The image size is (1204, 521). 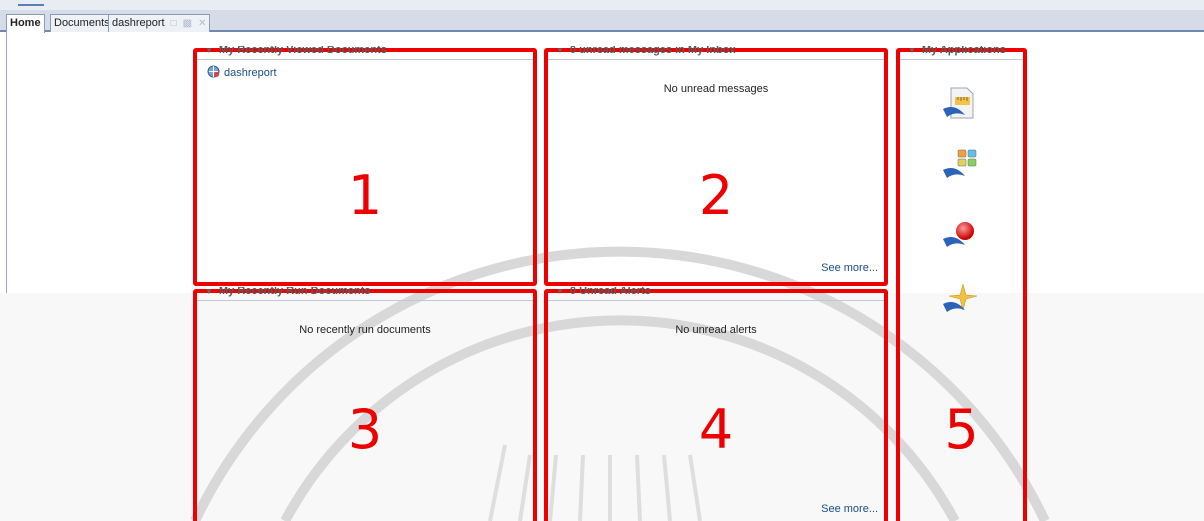 I want to click on applications-title: ▼ My Applications, so click(x=961, y=53).